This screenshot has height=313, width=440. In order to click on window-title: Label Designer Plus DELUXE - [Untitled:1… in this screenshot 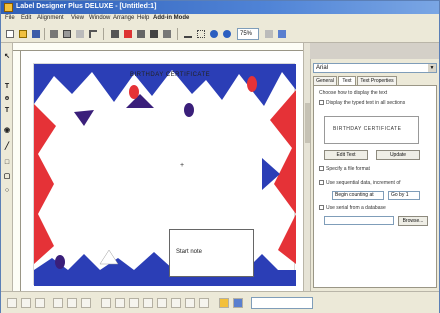, I will do `click(86, 6)`.